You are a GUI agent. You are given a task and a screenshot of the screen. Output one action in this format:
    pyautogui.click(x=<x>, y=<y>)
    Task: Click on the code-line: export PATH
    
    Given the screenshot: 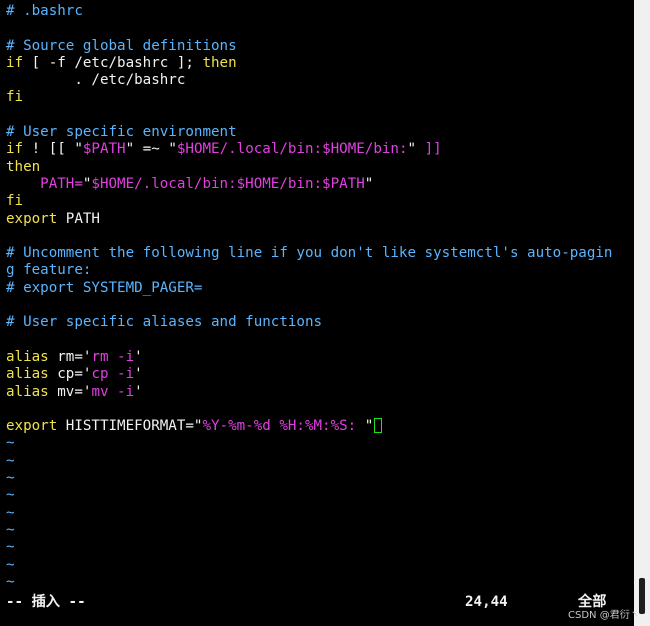 What is the action you would take?
    pyautogui.click(x=320, y=219)
    